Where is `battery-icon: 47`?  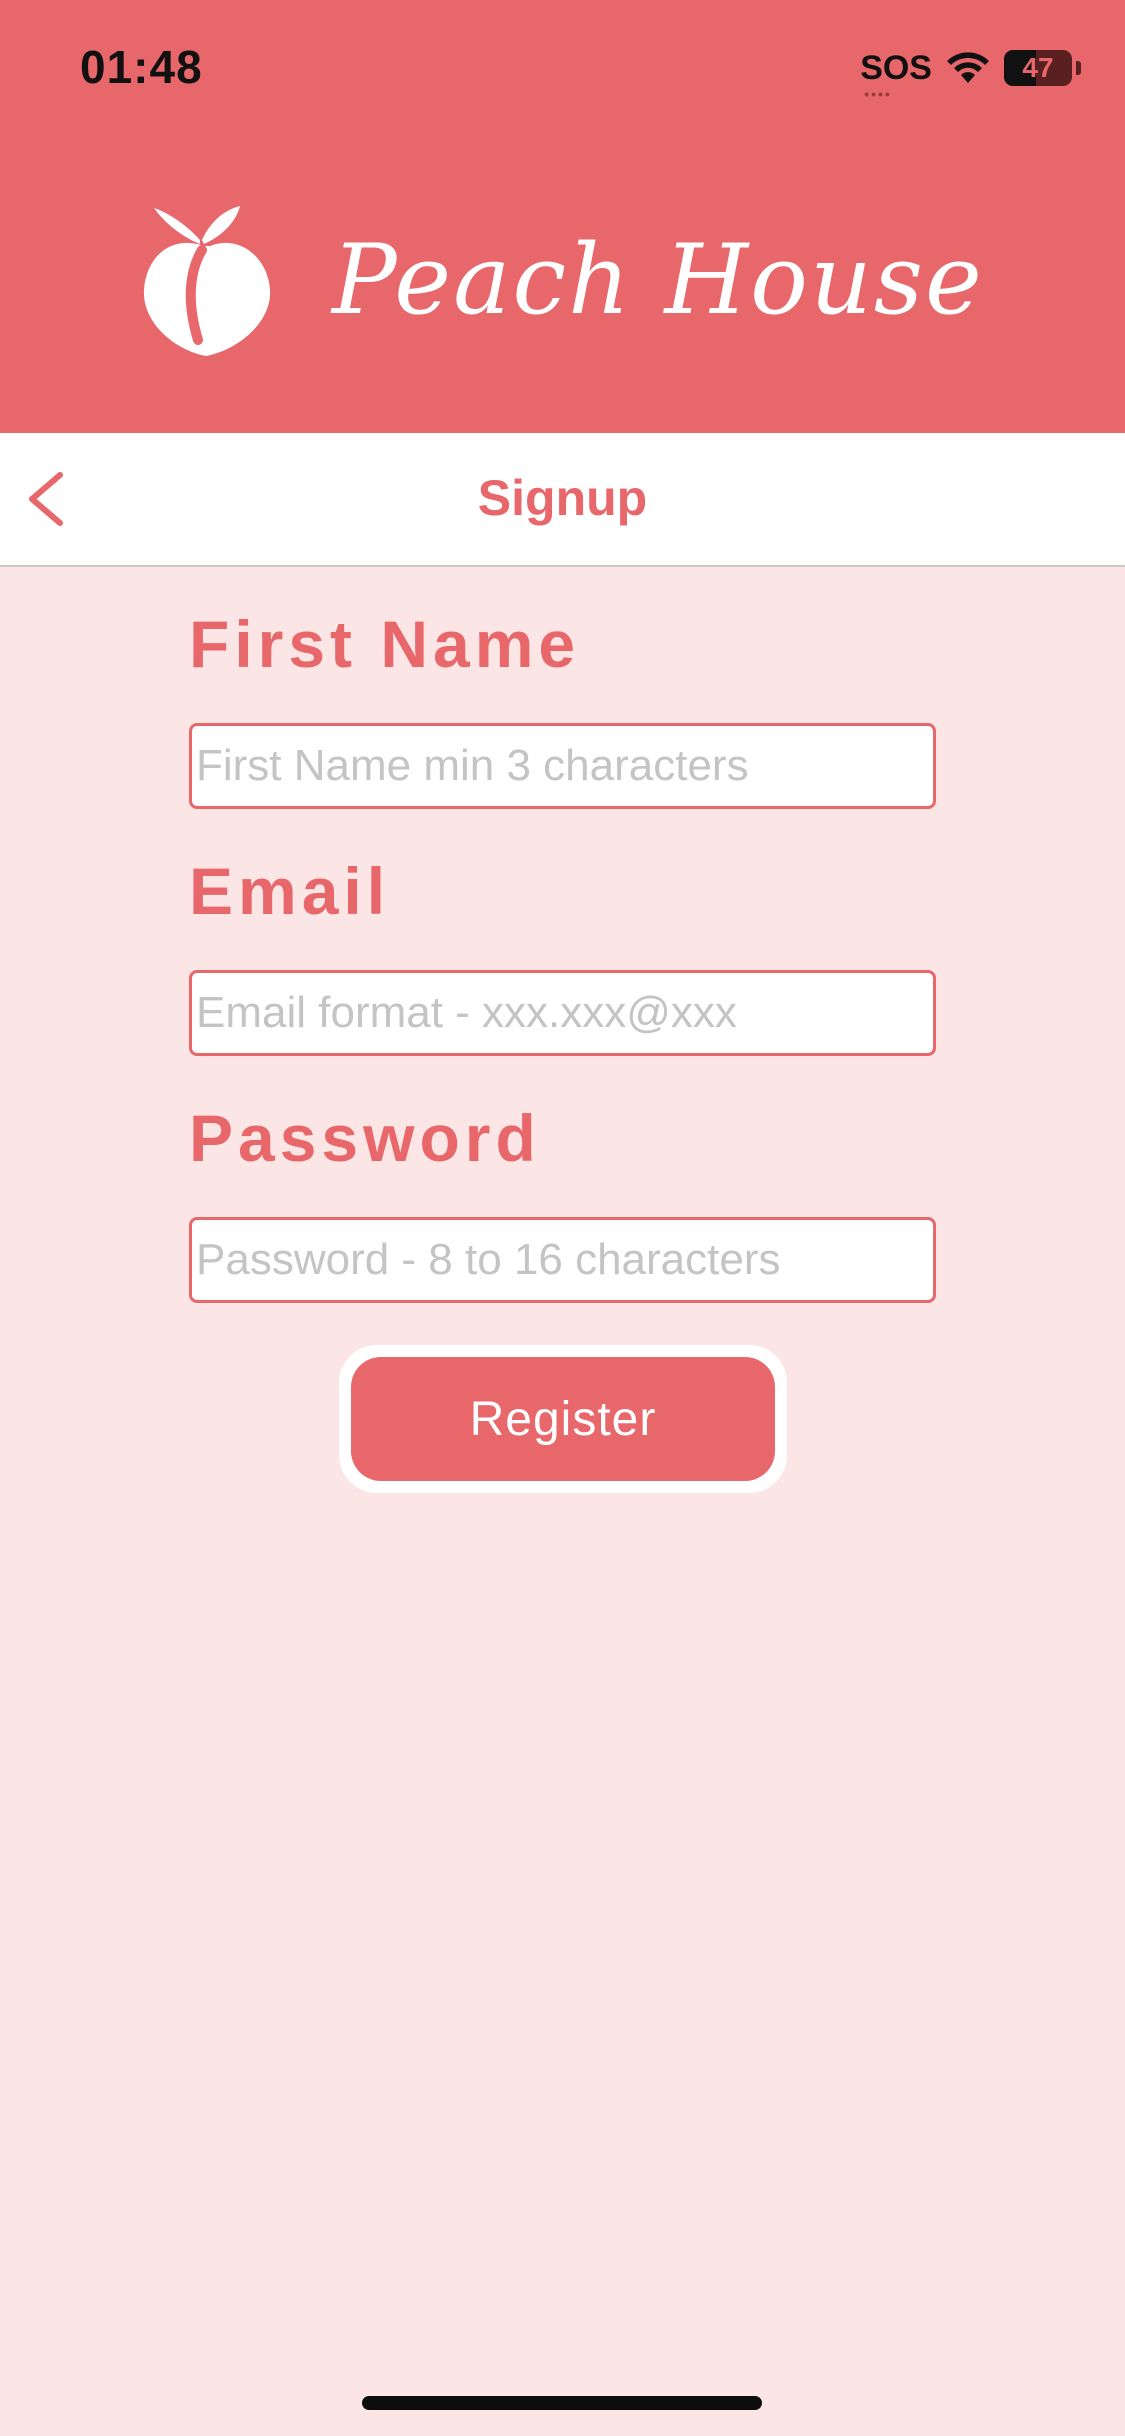 battery-icon: 47 is located at coordinates (1038, 68).